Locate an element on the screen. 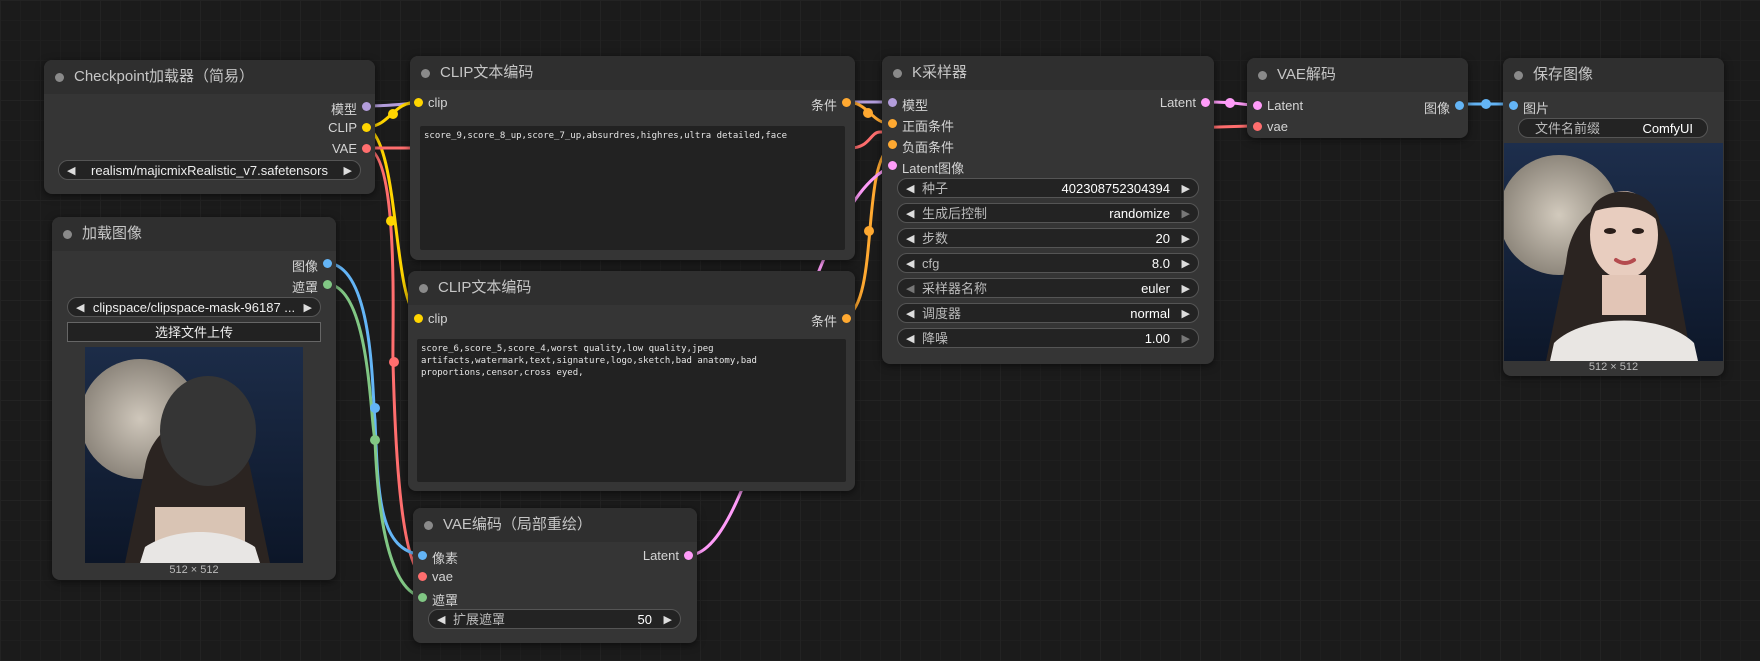  node-save-image: 保存图像 图片 文件名前缀 ComfyUI 512 × 512 is located at coordinates (1613, 217).